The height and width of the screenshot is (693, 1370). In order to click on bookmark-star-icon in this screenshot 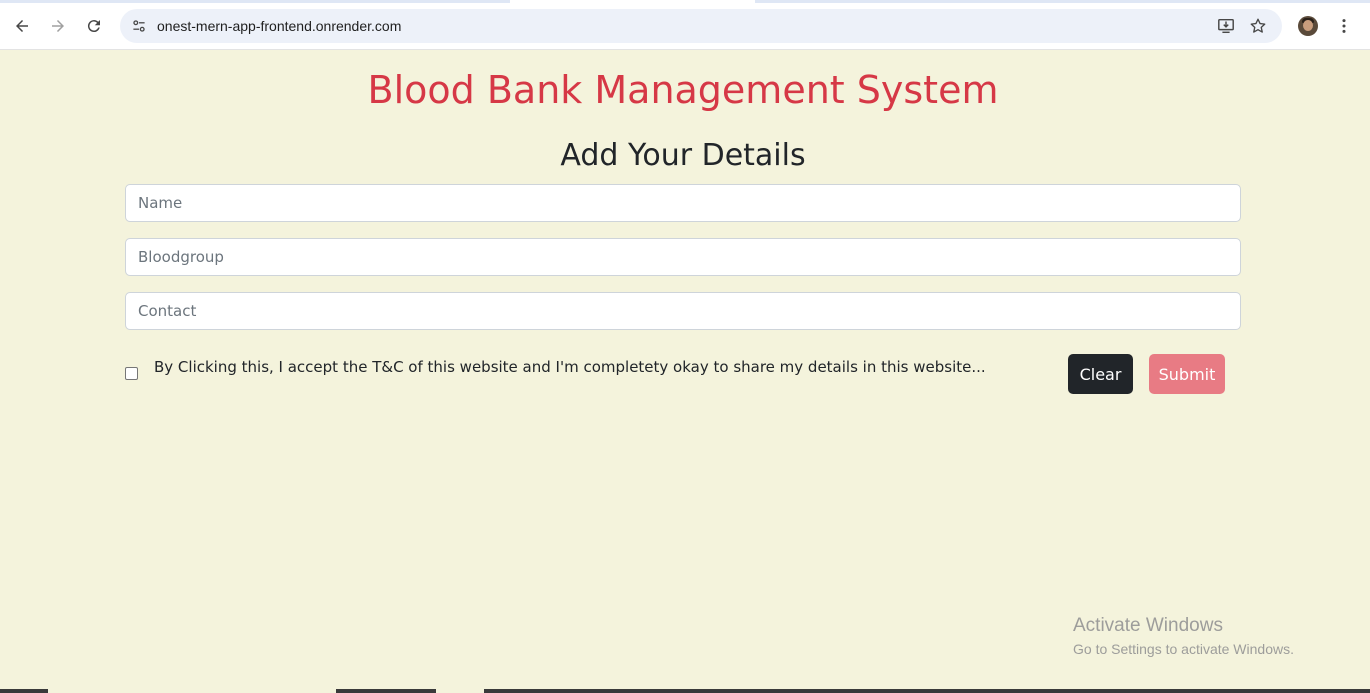, I will do `click(1258, 26)`.